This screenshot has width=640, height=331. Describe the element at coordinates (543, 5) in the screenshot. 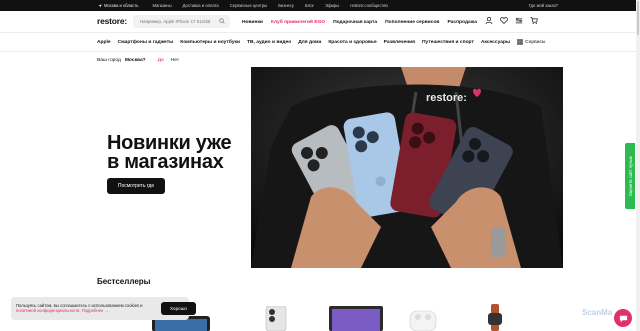

I see `order-status-link: Где мой заказ?` at that location.